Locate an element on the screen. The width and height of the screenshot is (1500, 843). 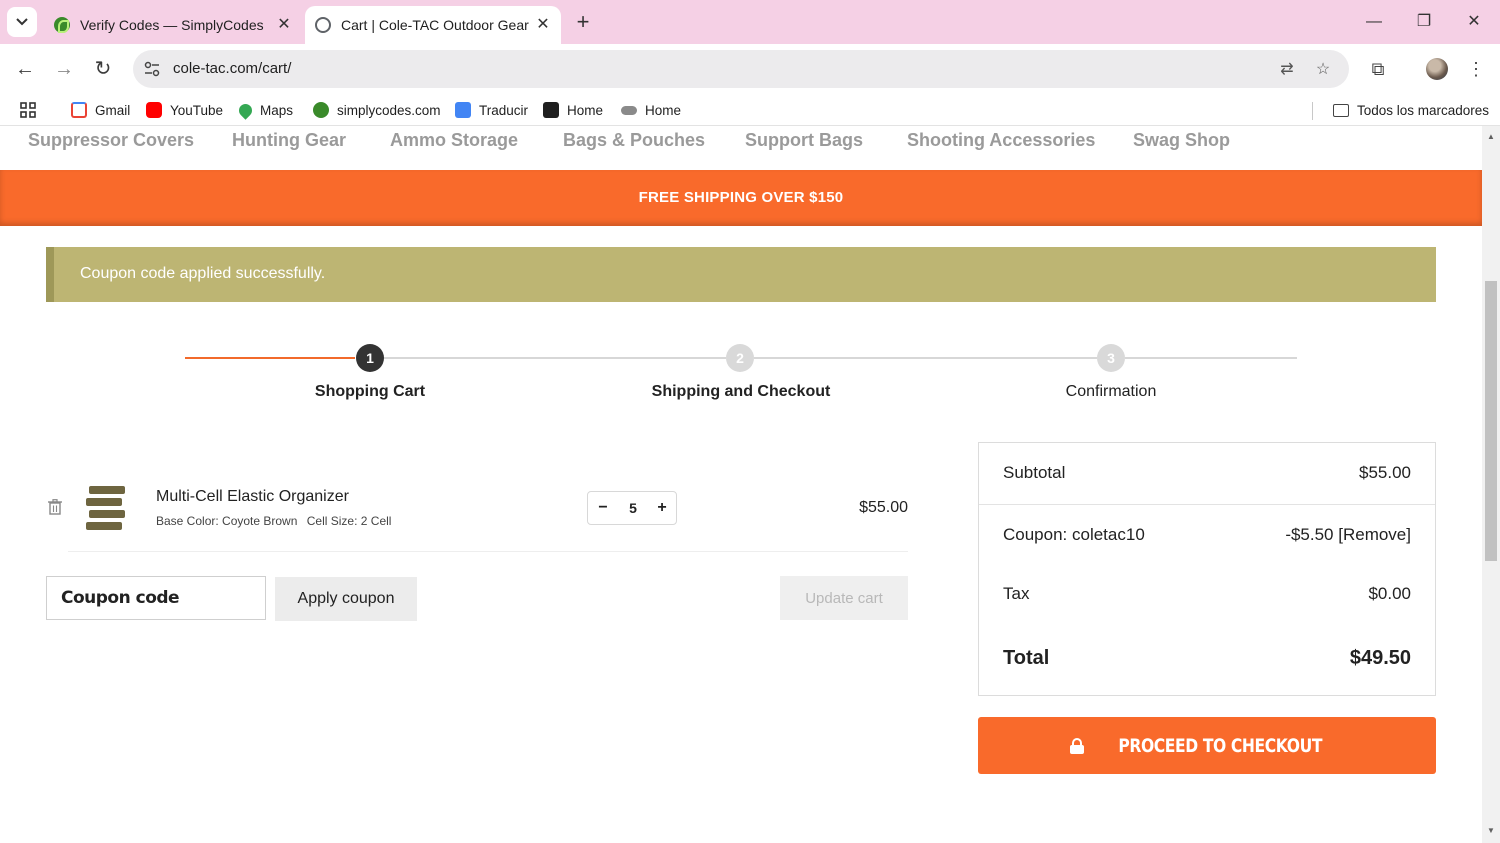
decrease-quantity-button: − is located at coordinates (603, 508).